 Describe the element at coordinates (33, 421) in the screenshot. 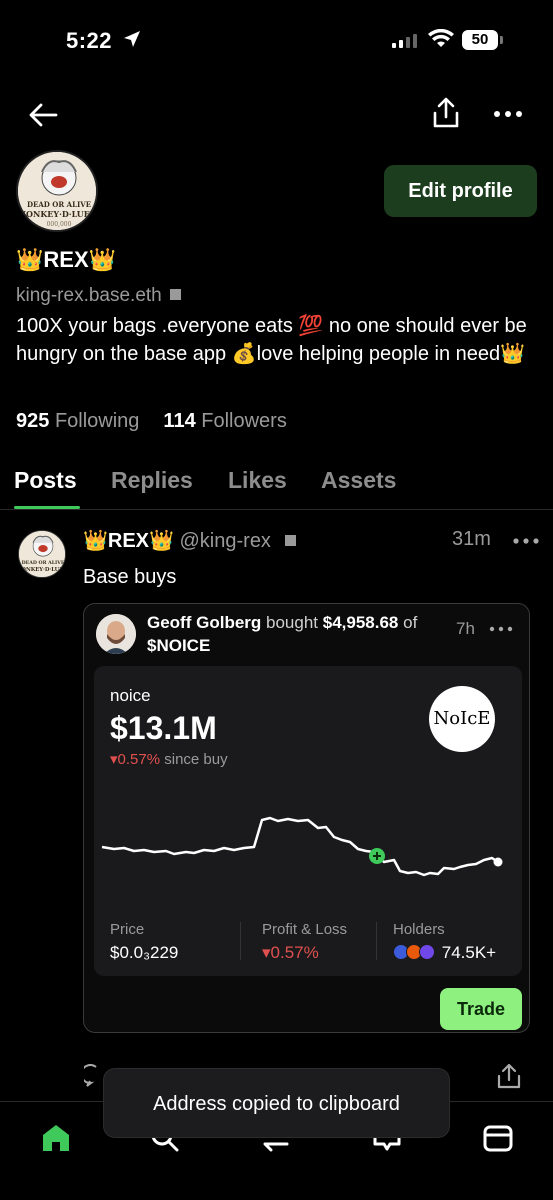

I see `following-count: 925` at that location.